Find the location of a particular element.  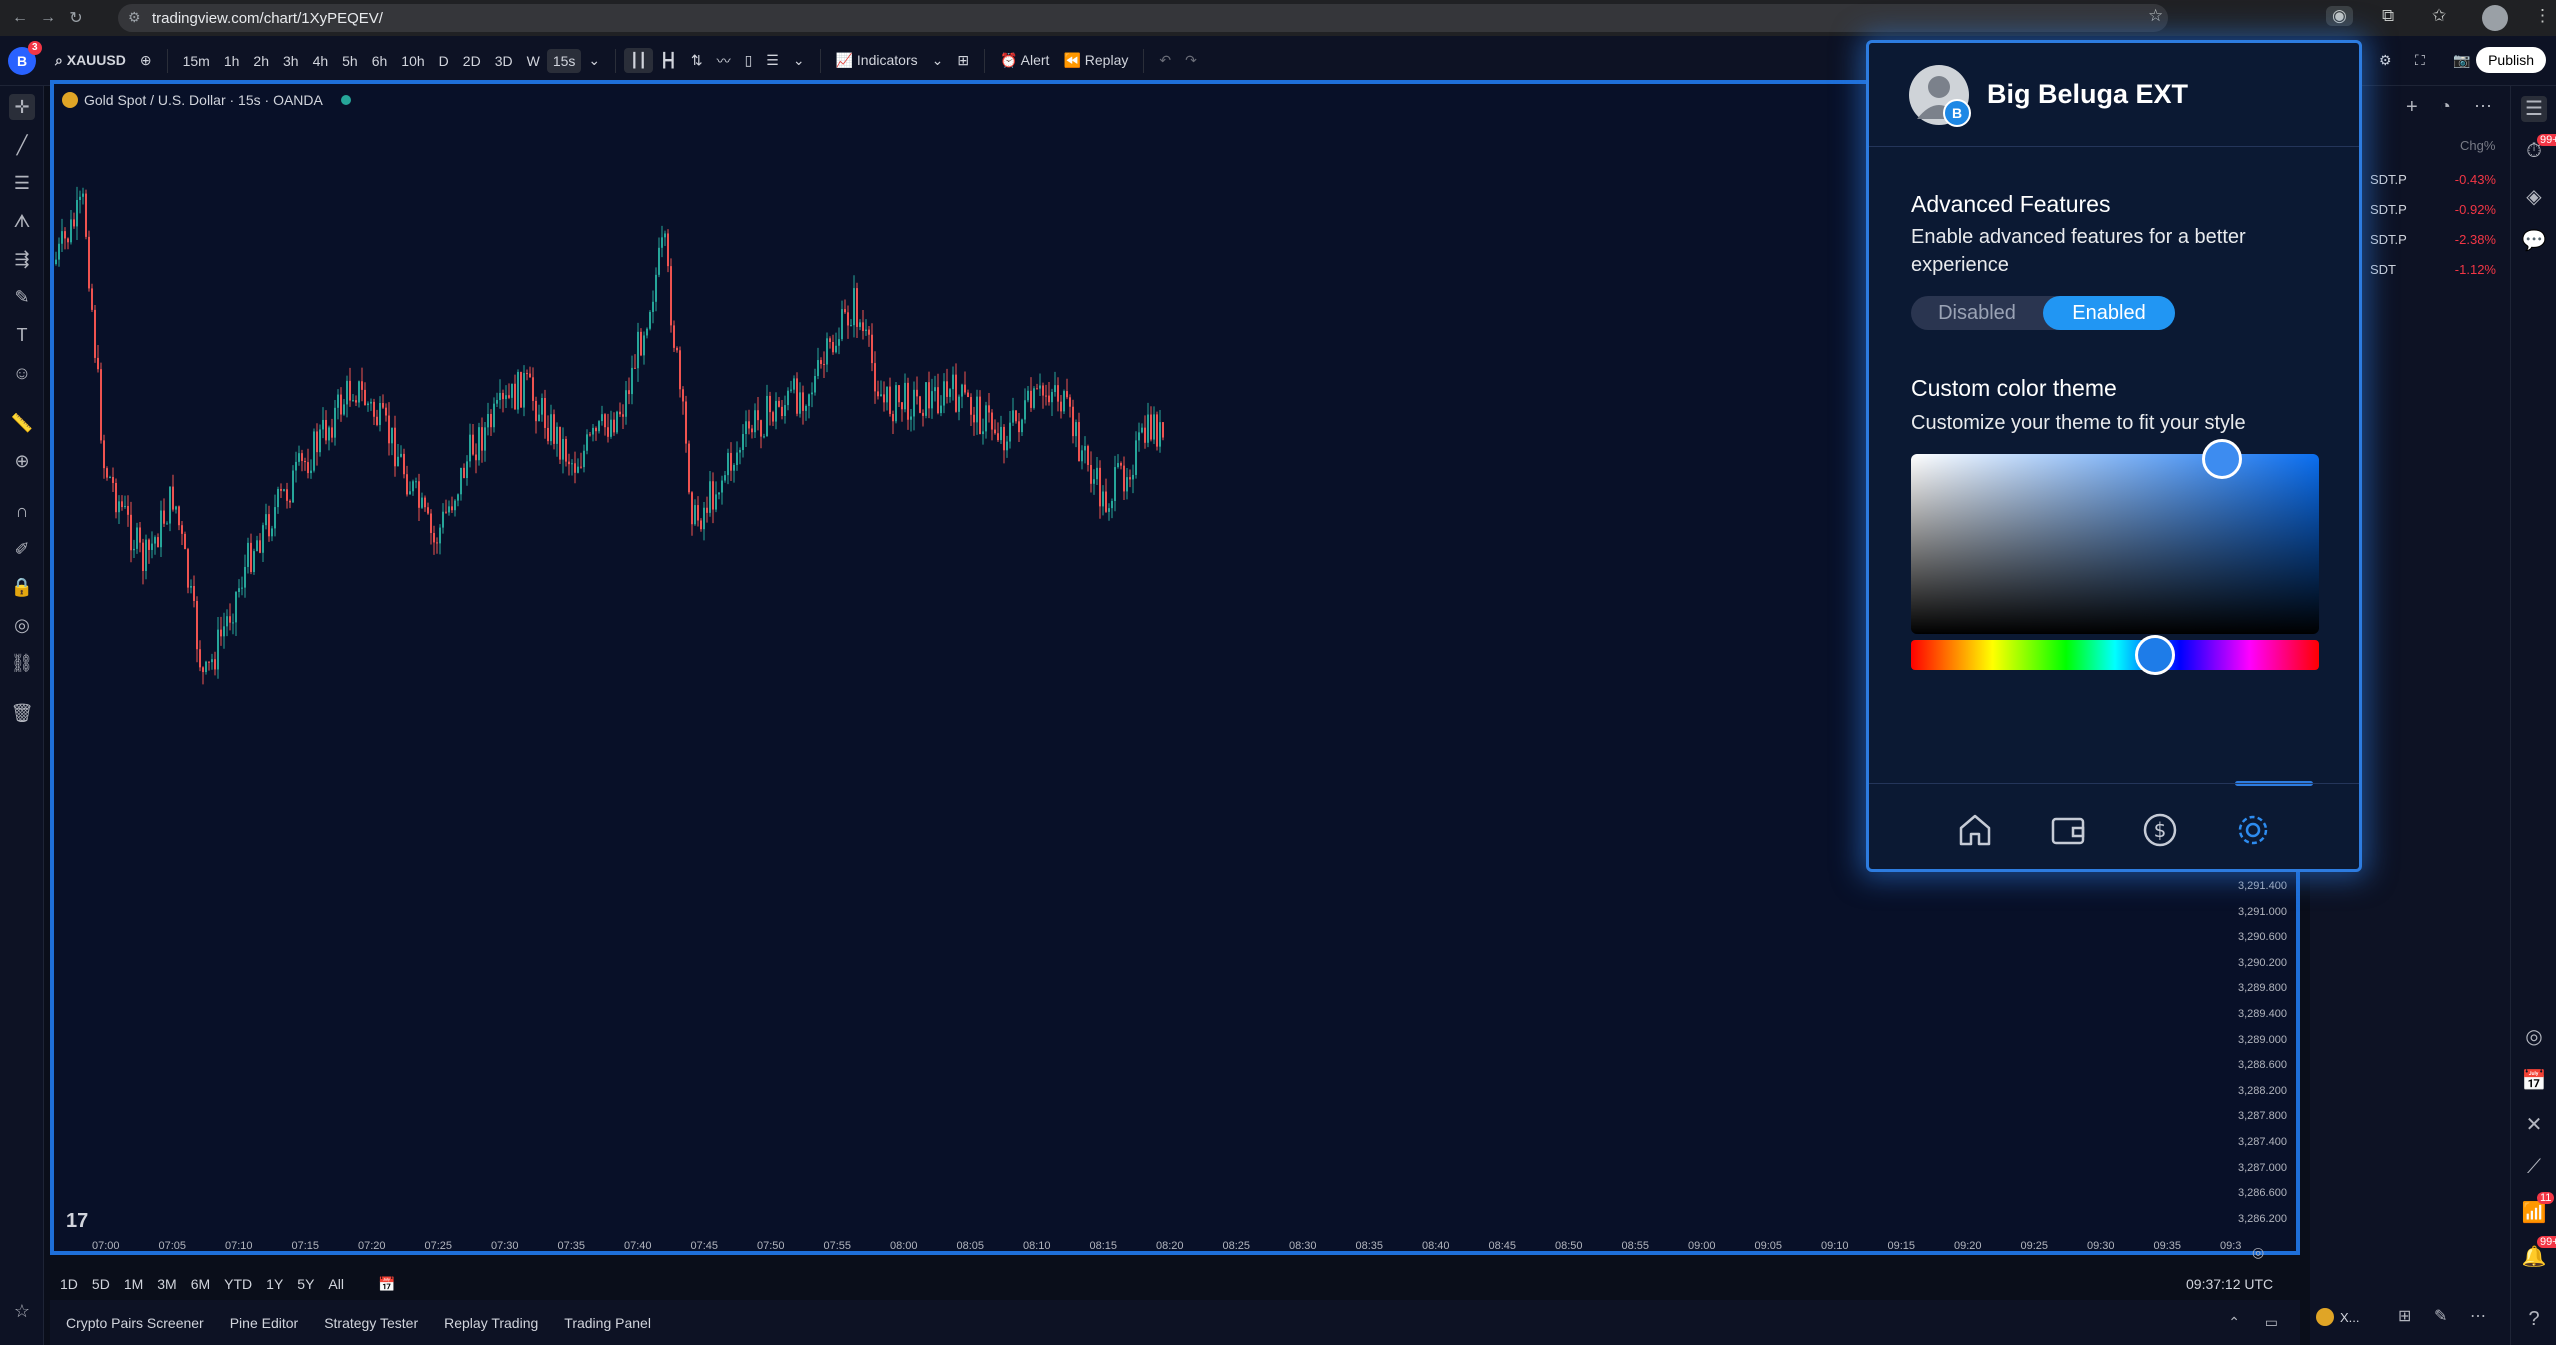

reload-icon: ↻ is located at coordinates (76, 18).